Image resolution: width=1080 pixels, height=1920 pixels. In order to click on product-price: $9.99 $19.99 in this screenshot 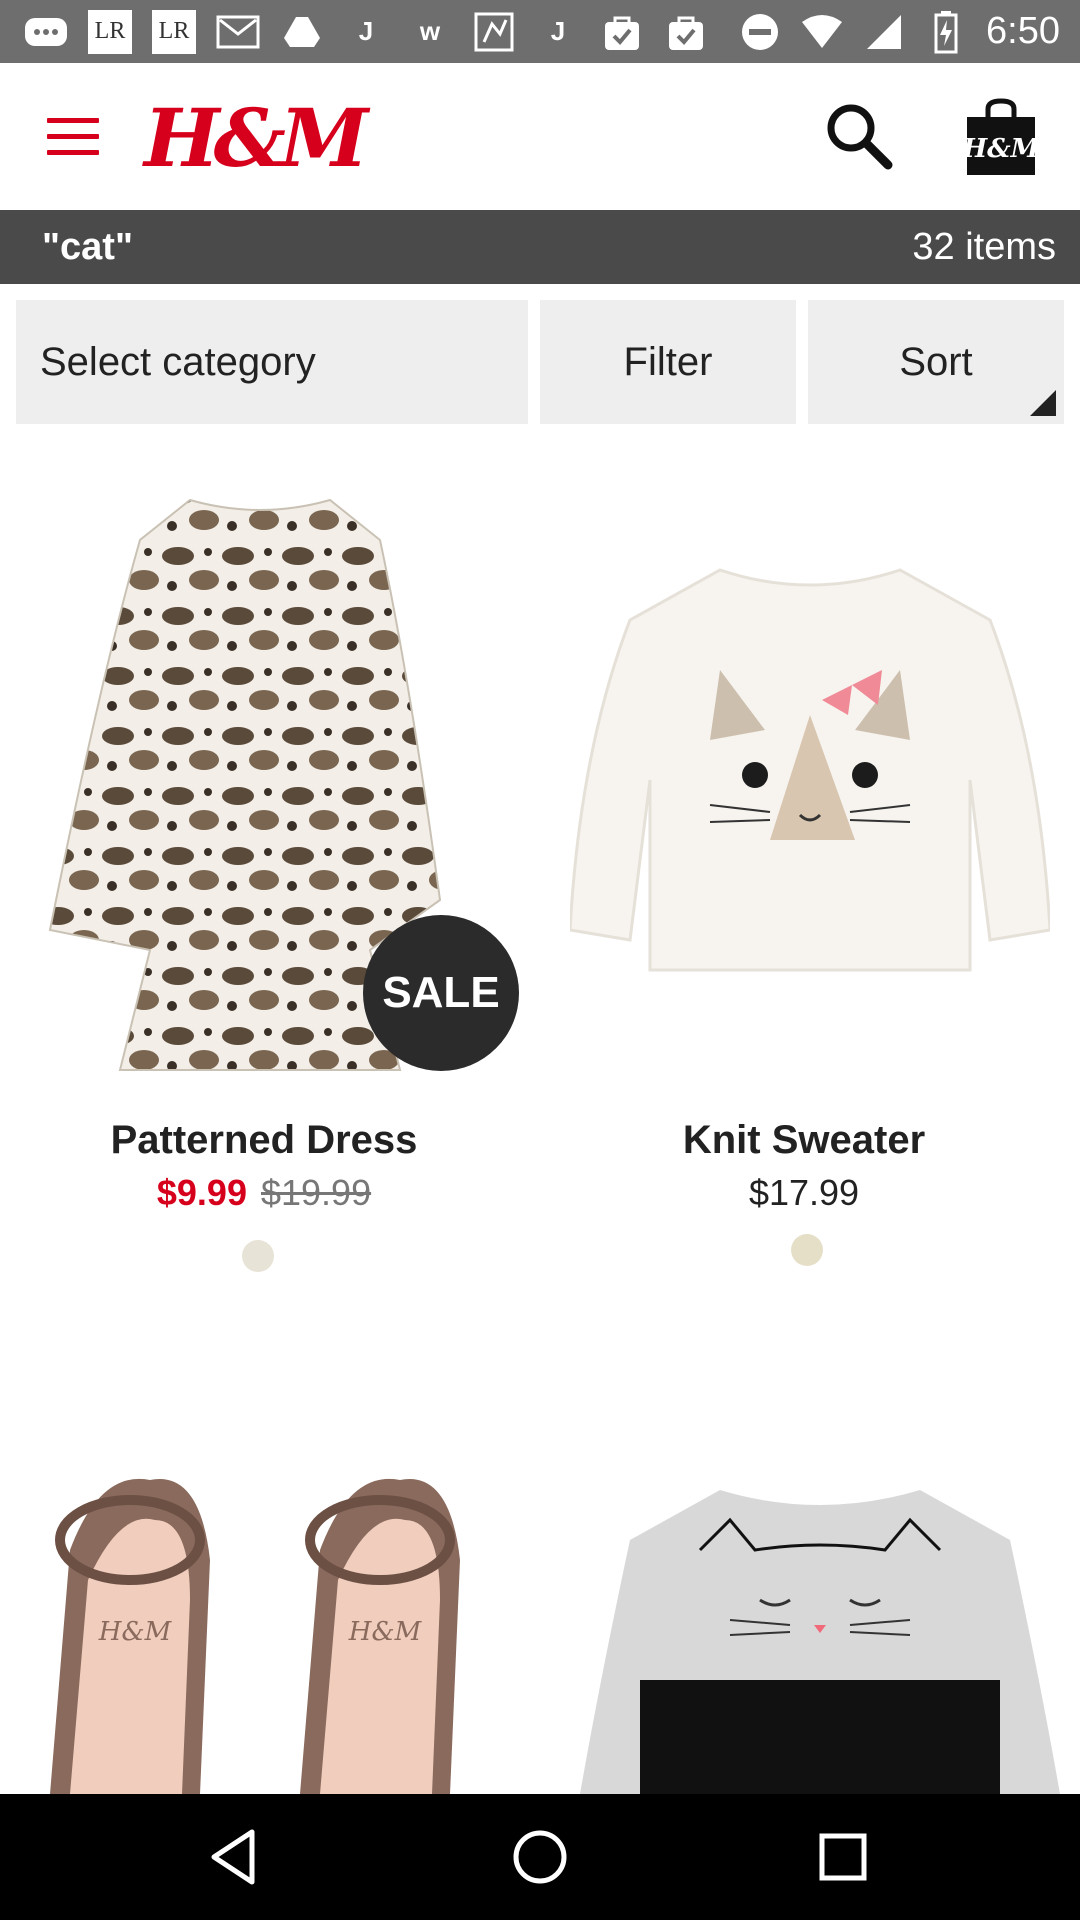, I will do `click(267, 1193)`.